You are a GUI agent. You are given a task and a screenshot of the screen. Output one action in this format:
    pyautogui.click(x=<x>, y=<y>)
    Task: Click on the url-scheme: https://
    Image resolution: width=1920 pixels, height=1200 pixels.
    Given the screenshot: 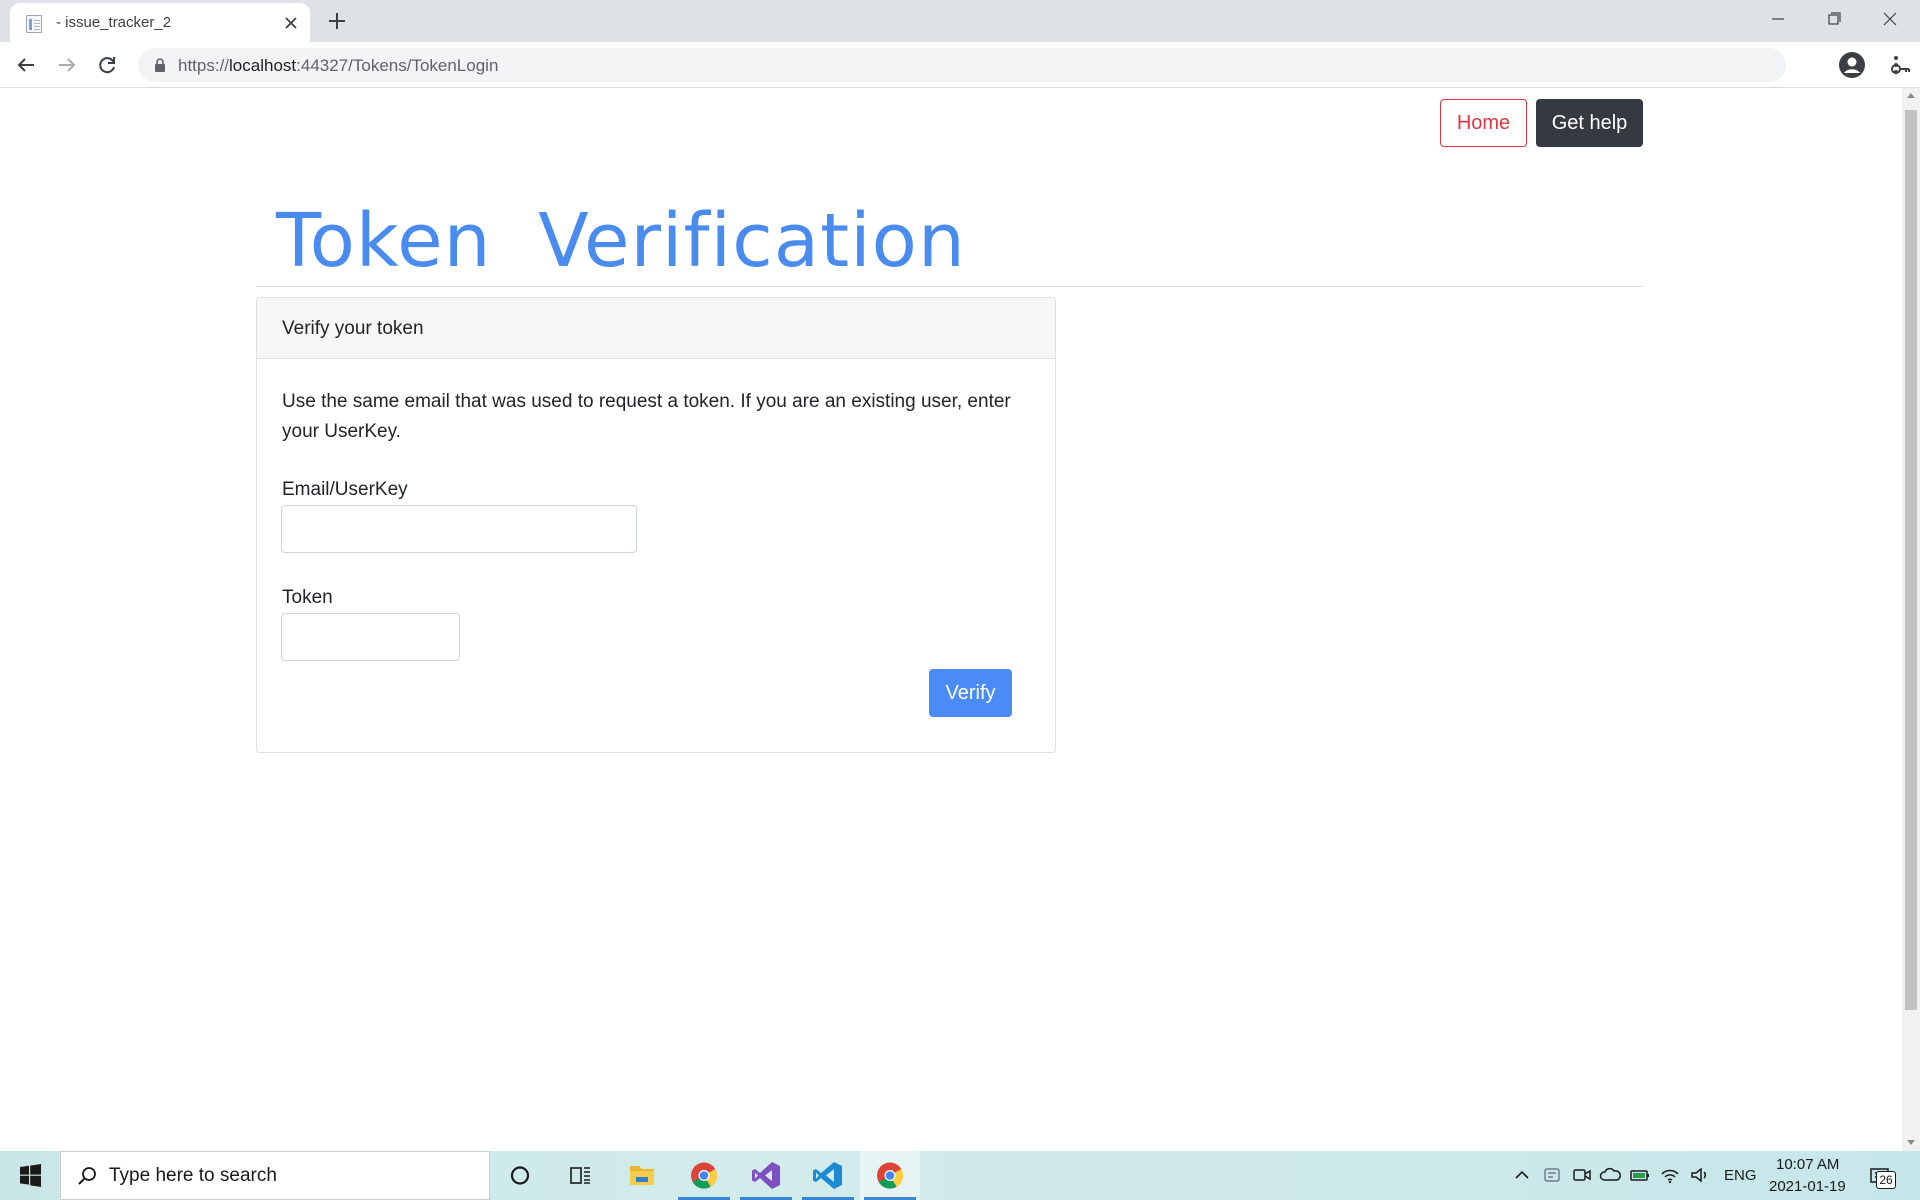 What is the action you would take?
    pyautogui.click(x=204, y=65)
    